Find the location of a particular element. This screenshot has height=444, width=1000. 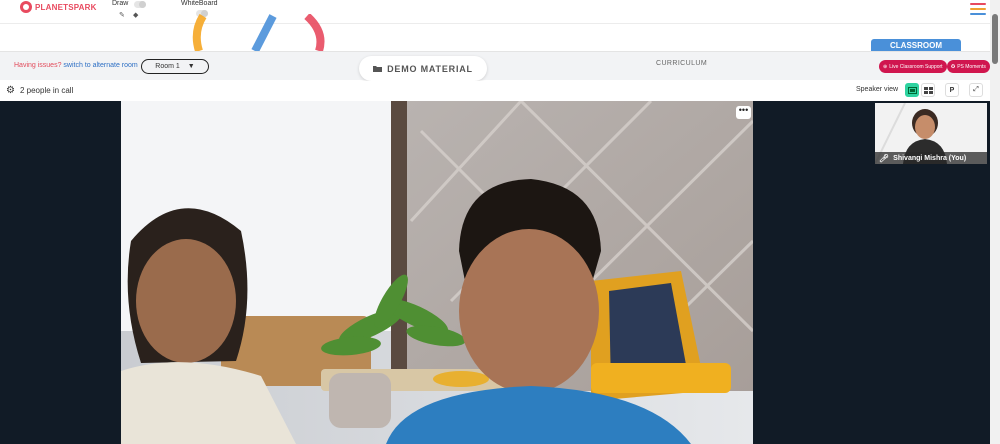

brand-logo: PLANETSPARK is located at coordinates (58, 7).